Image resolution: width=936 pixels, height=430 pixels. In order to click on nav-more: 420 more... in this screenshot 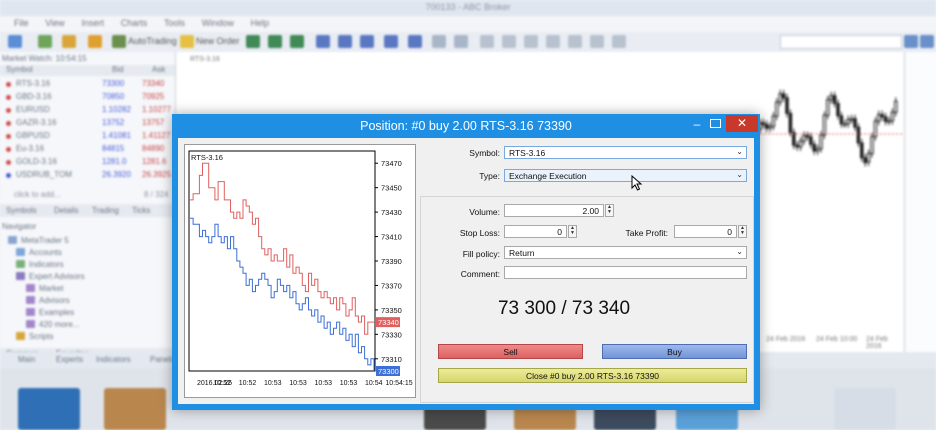, I will do `click(52, 324)`.